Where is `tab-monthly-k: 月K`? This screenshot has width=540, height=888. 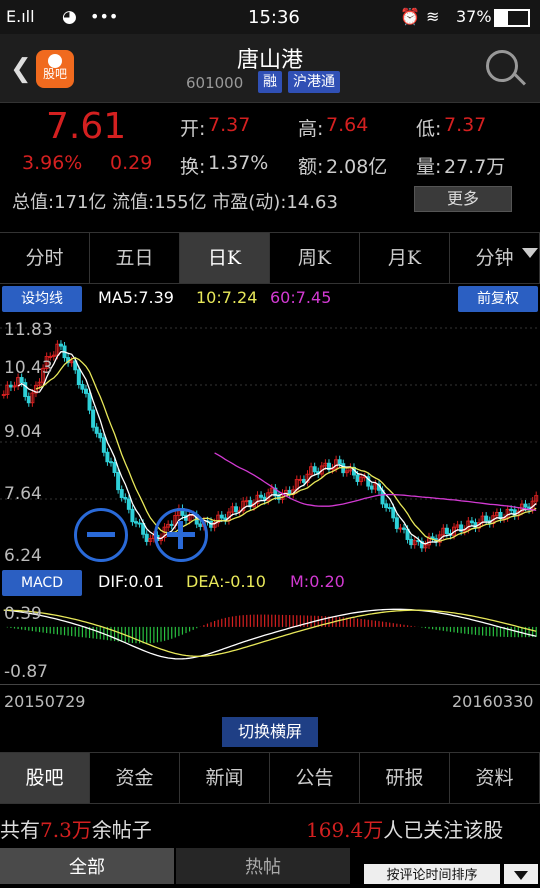
tab-monthly-k: 月K is located at coordinates (405, 258).